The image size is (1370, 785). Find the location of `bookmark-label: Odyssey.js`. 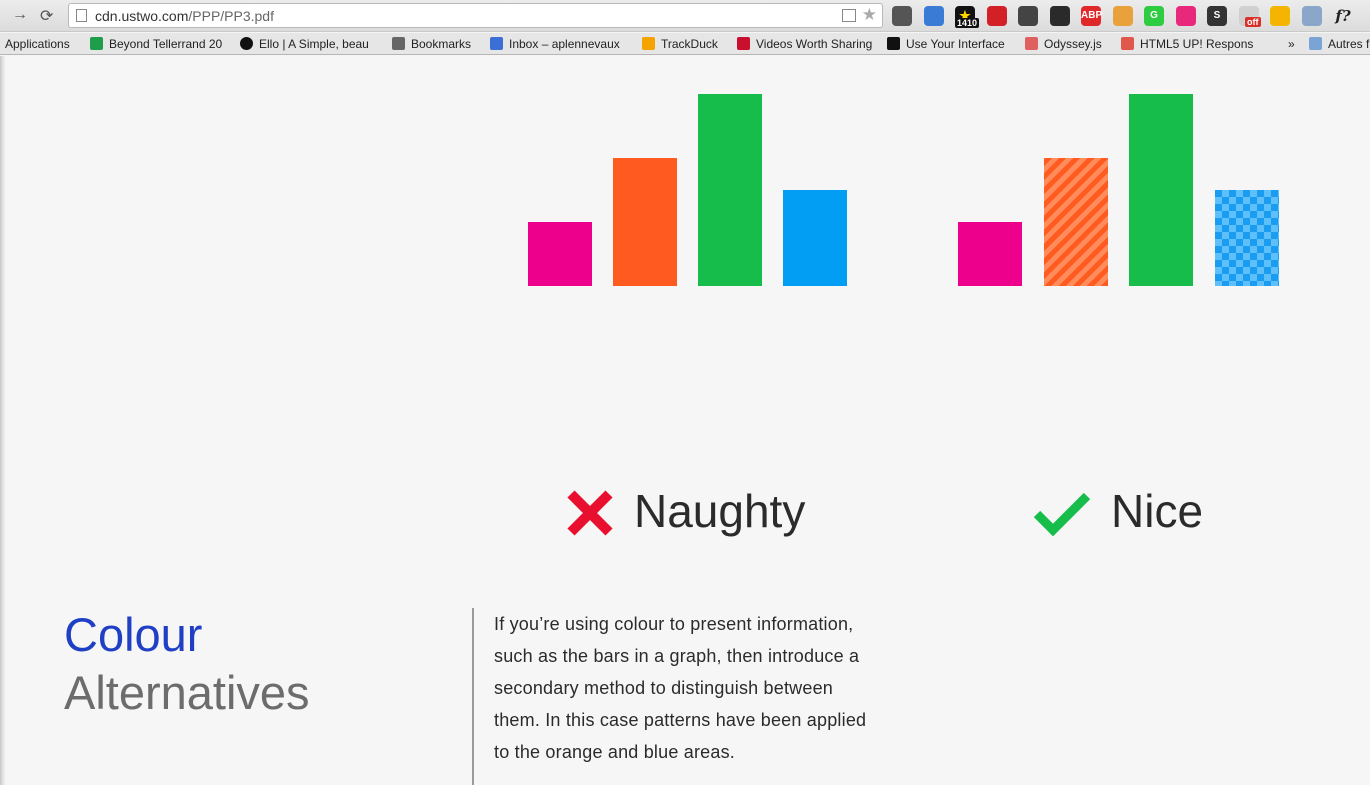

bookmark-label: Odyssey.js is located at coordinates (1073, 44).